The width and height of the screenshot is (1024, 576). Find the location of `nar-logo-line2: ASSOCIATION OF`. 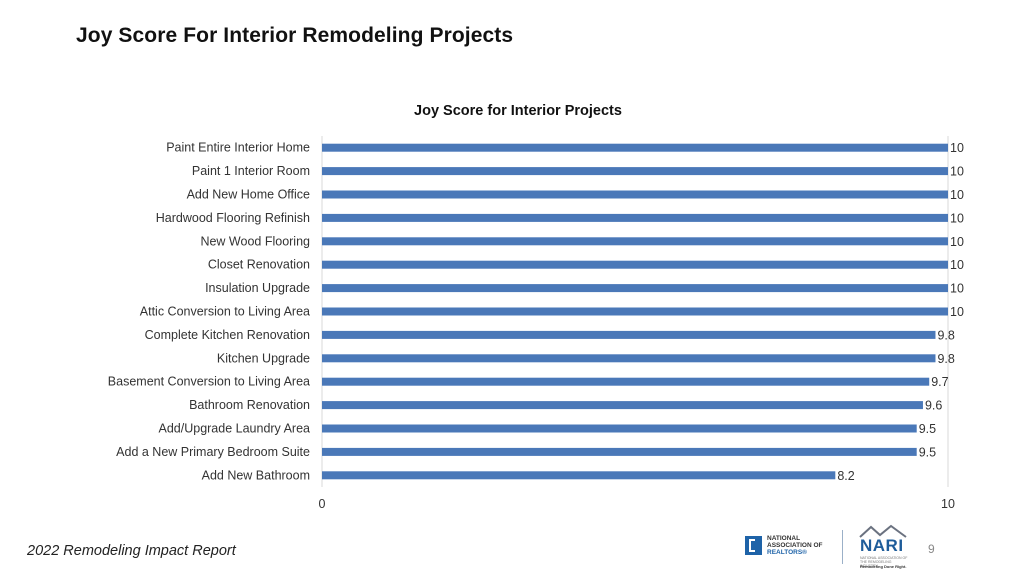

nar-logo-line2: ASSOCIATION OF is located at coordinates (795, 545).